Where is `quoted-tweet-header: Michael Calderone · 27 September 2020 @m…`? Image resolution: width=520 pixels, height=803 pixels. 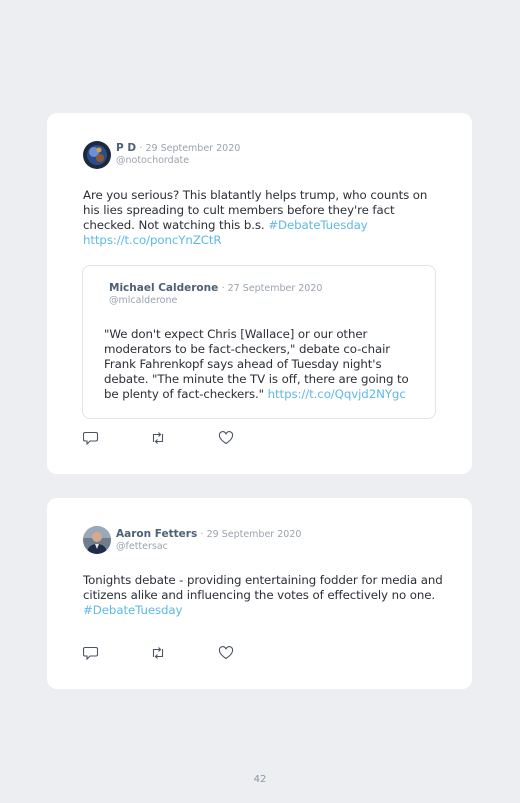
quoted-tweet-header: Michael Calderone · 27 September 2020 @m… is located at coordinates (215, 294).